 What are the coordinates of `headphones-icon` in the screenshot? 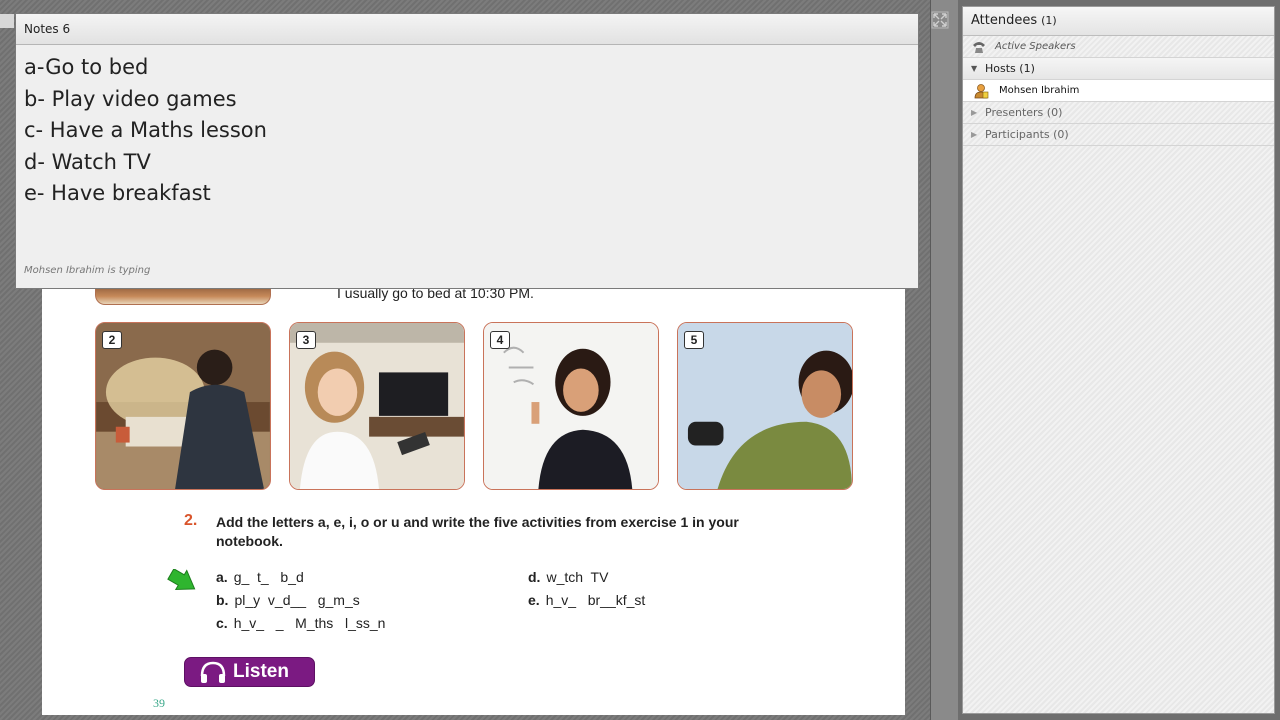 It's located at (213, 672).